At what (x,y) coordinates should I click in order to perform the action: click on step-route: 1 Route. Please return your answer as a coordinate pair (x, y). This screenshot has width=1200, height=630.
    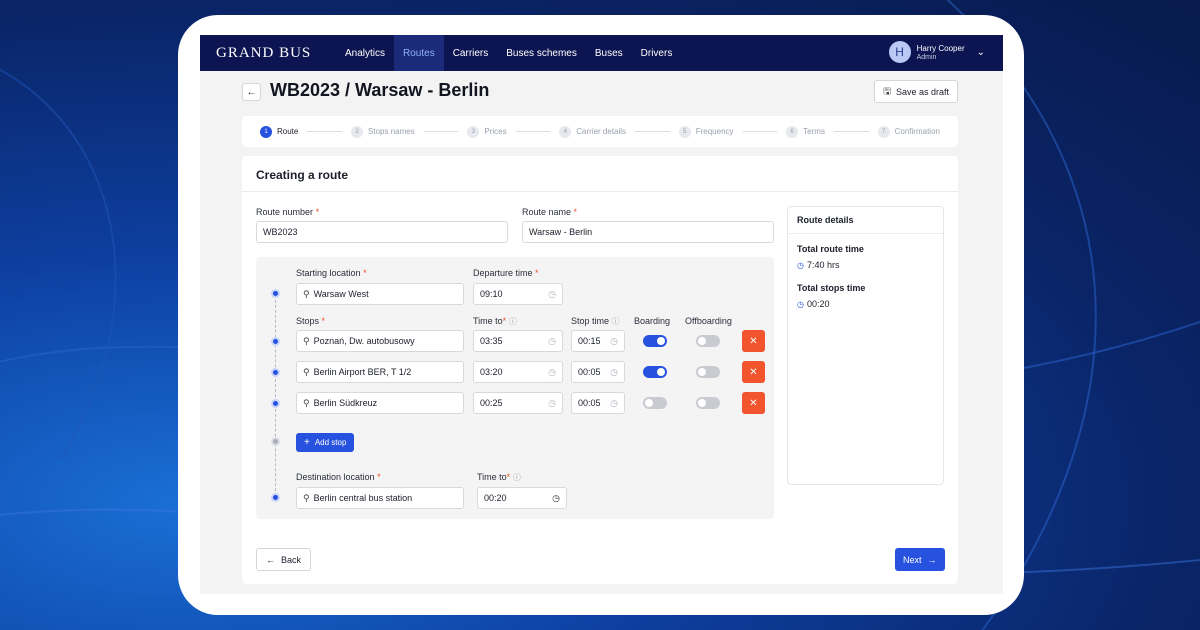
    Looking at the image, I should click on (279, 131).